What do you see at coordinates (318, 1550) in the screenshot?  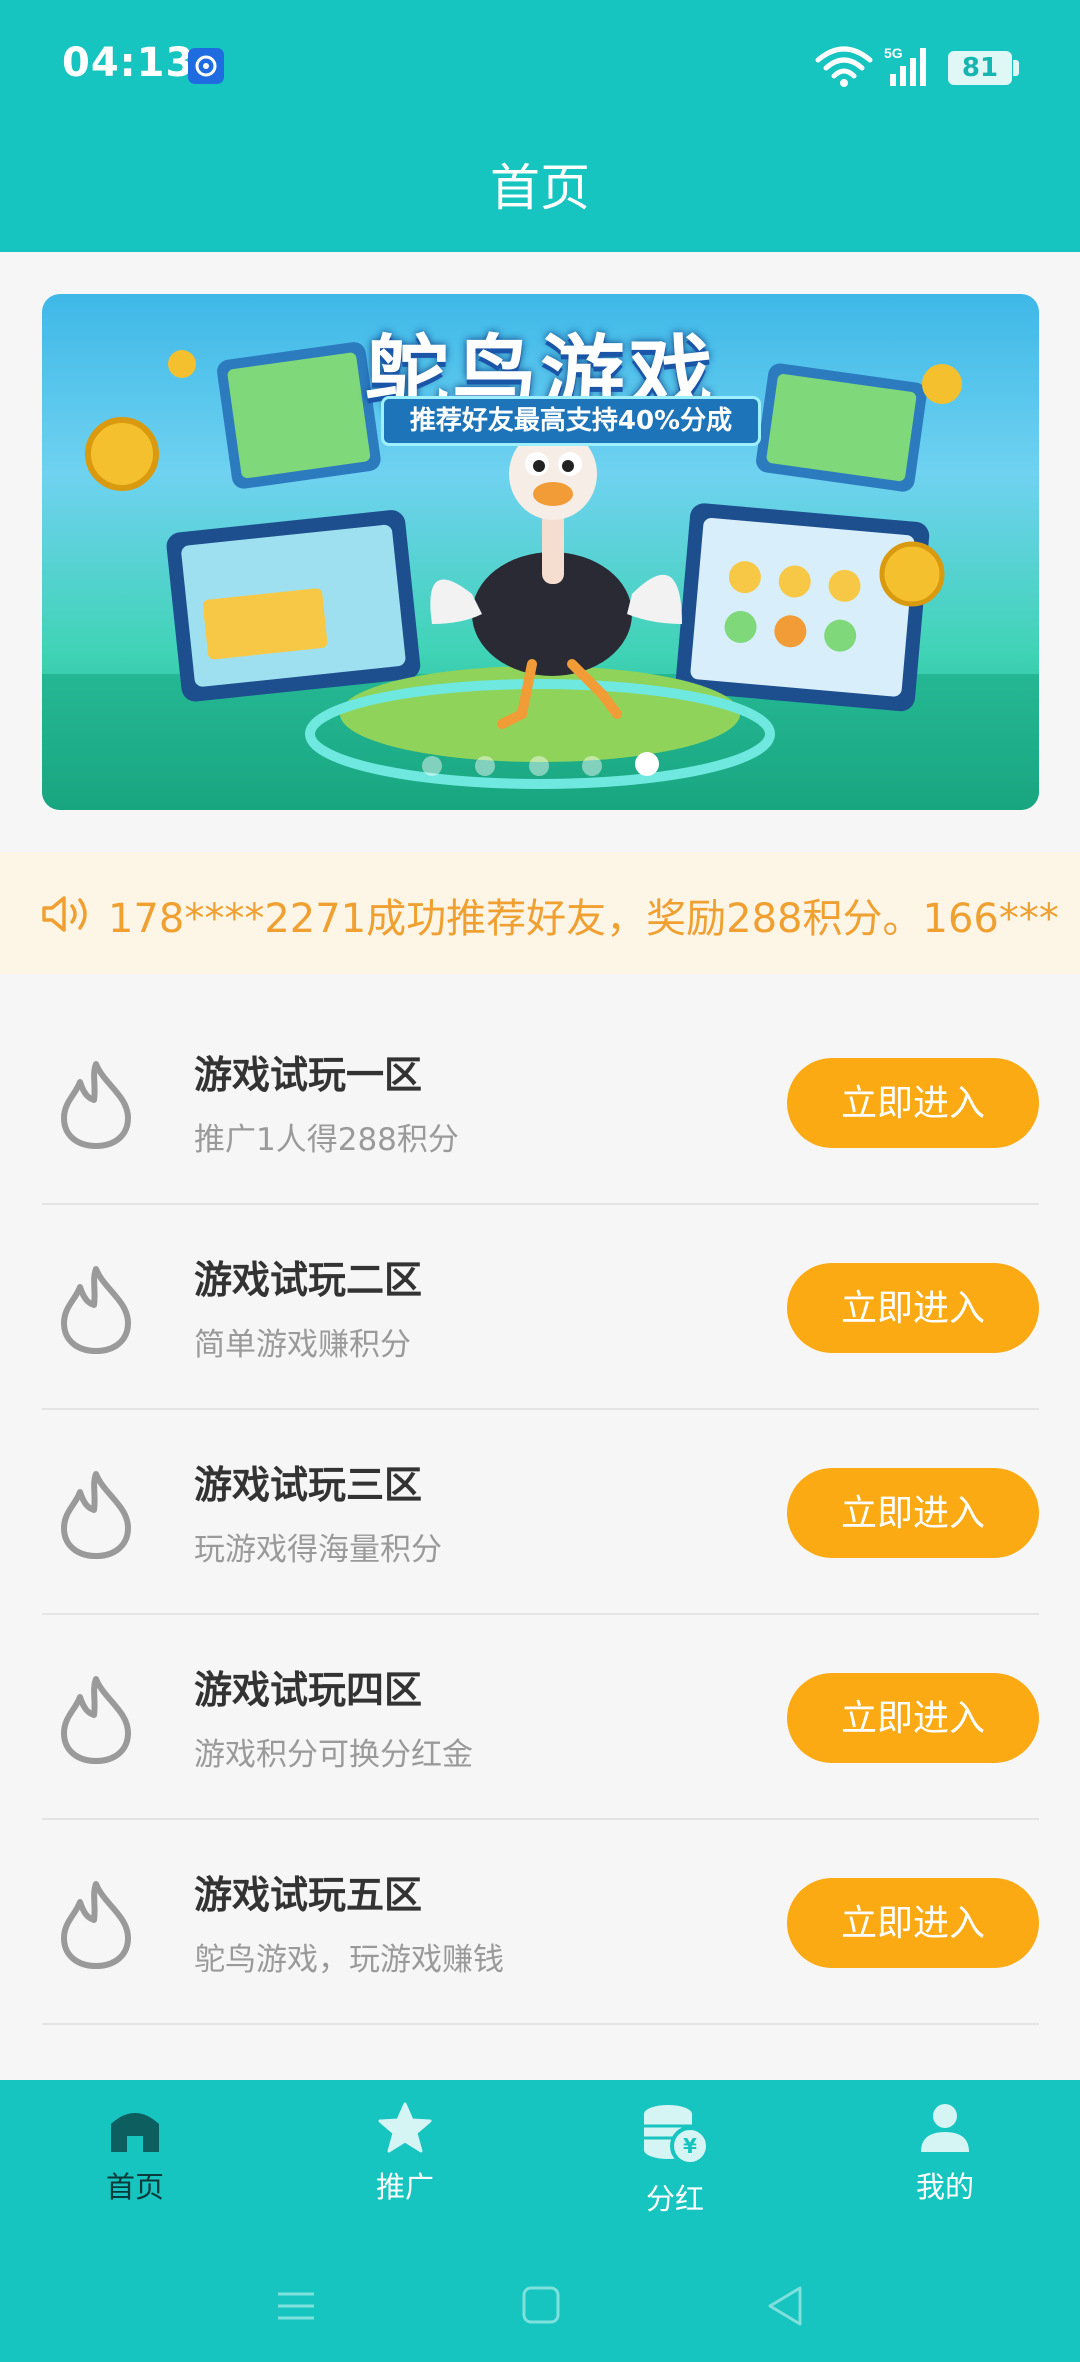 I see `zone-description: 玩游戏得海量积分` at bounding box center [318, 1550].